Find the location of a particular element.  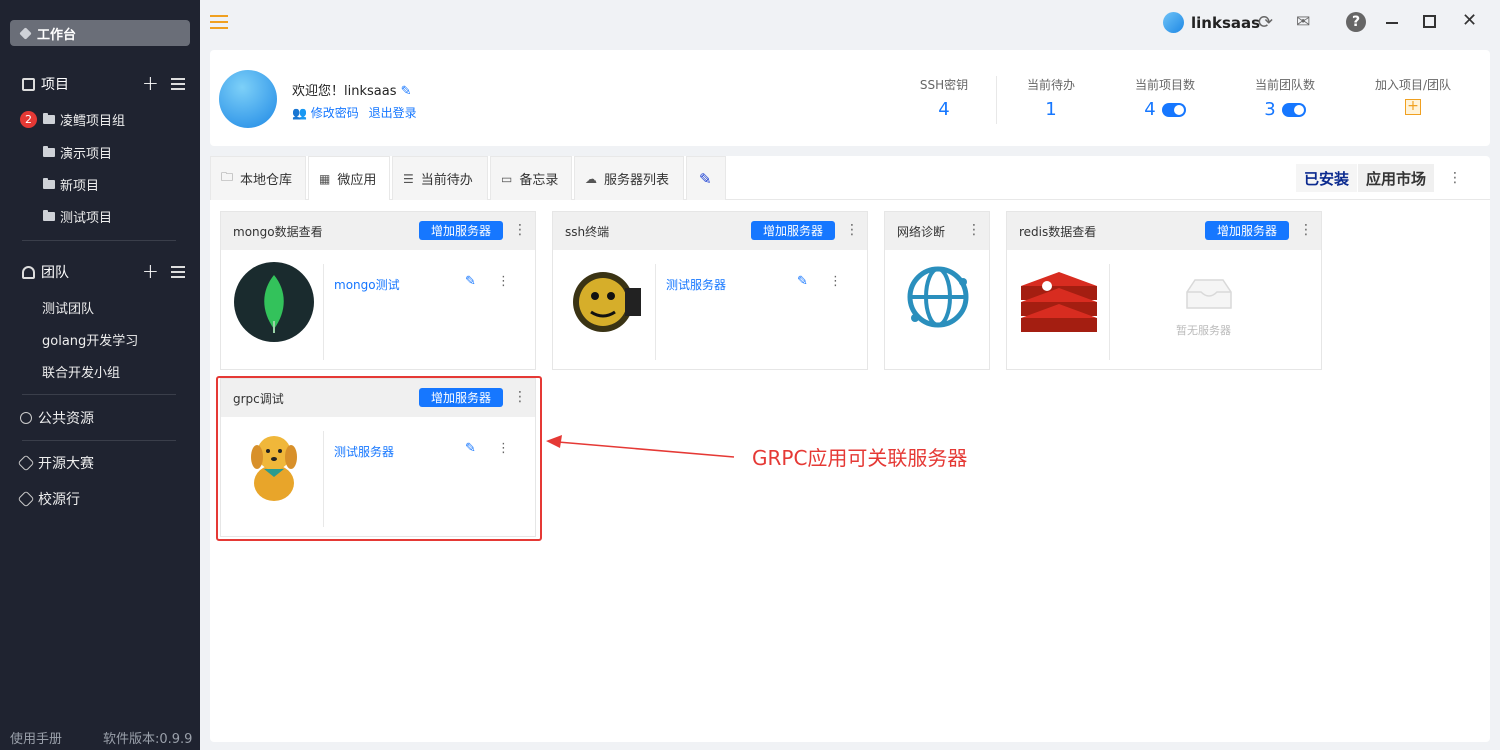

avatar is located at coordinates (248, 99).